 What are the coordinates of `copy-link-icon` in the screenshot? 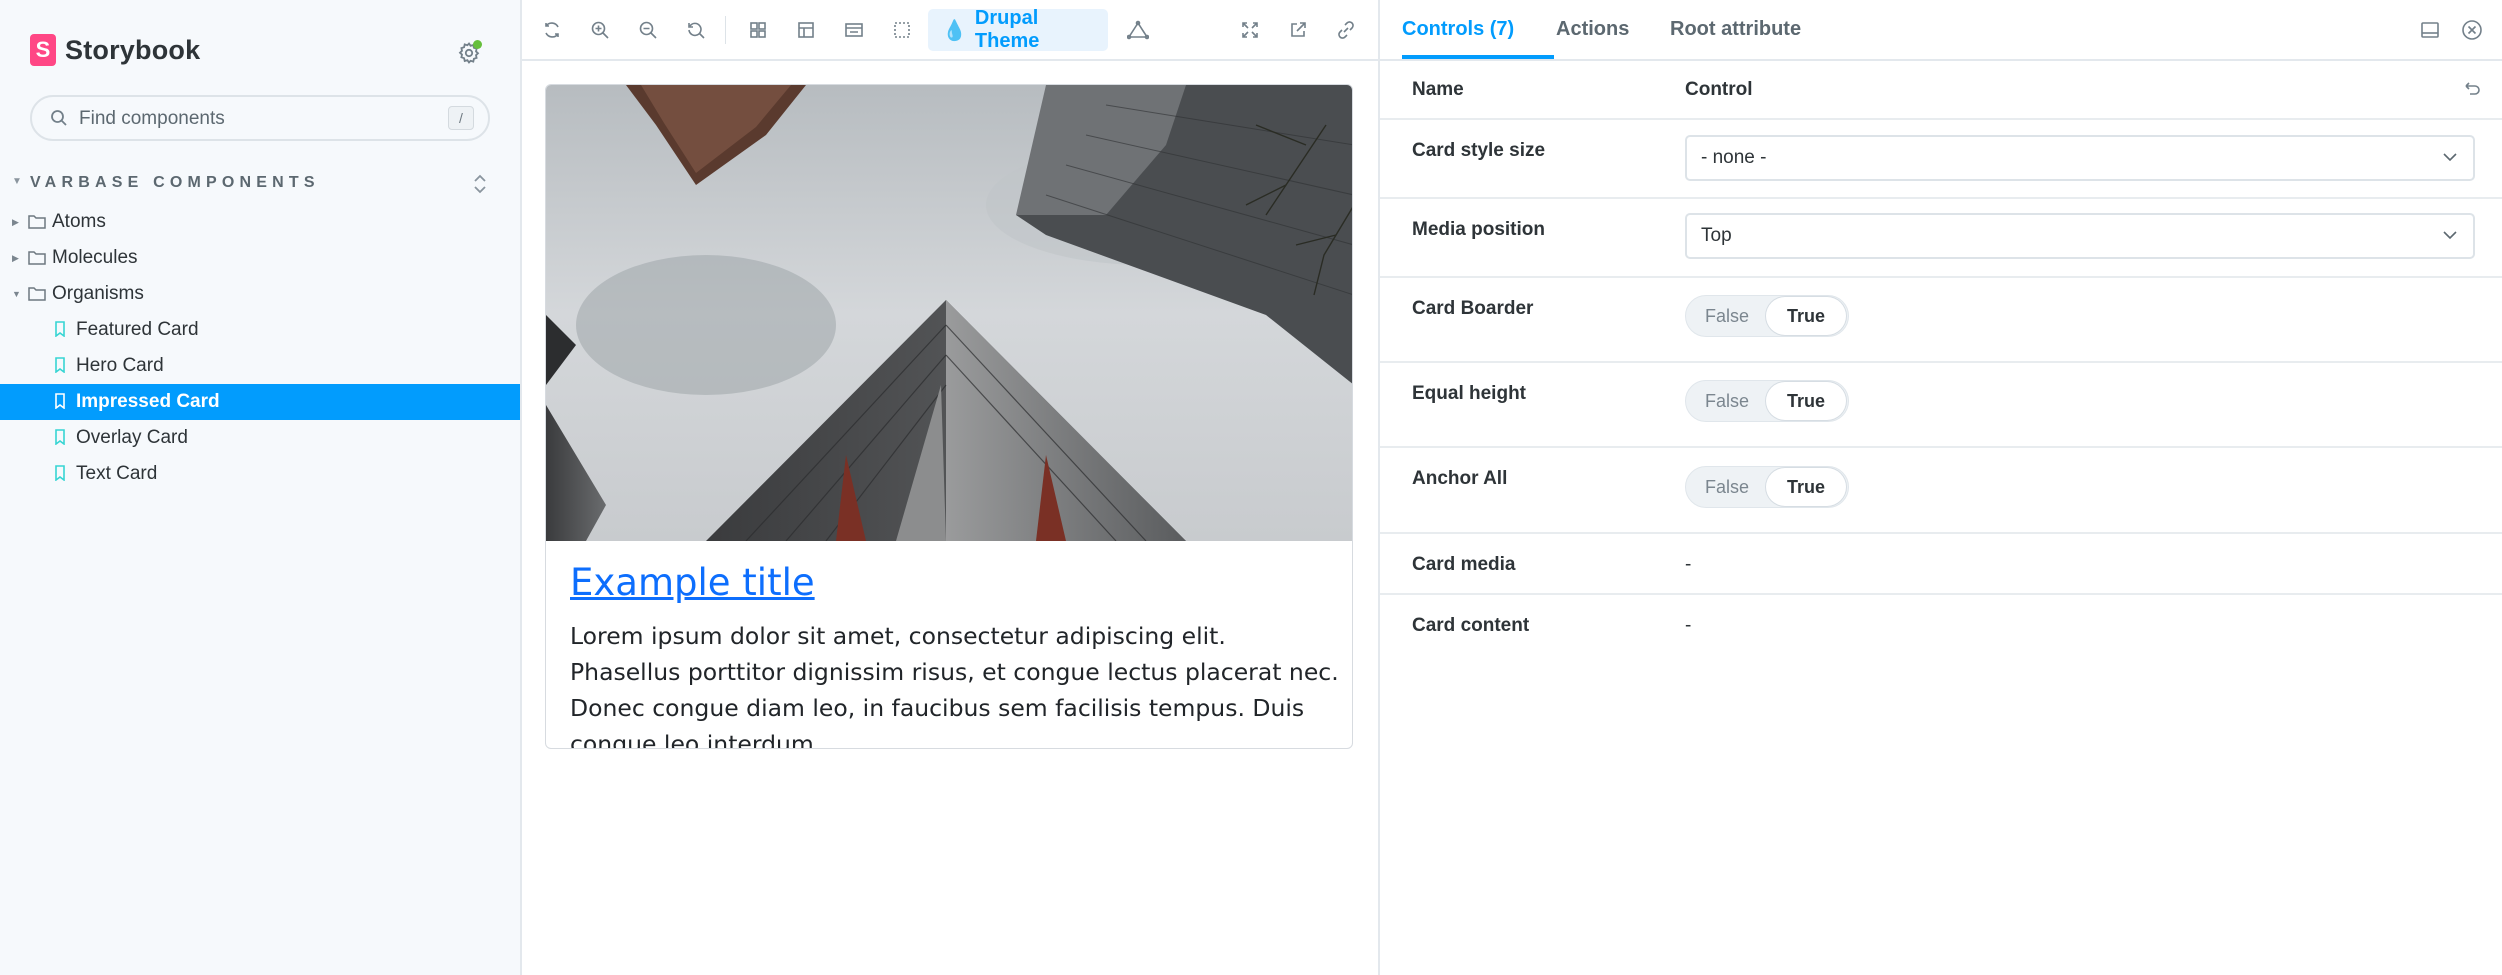 It's located at (1346, 30).